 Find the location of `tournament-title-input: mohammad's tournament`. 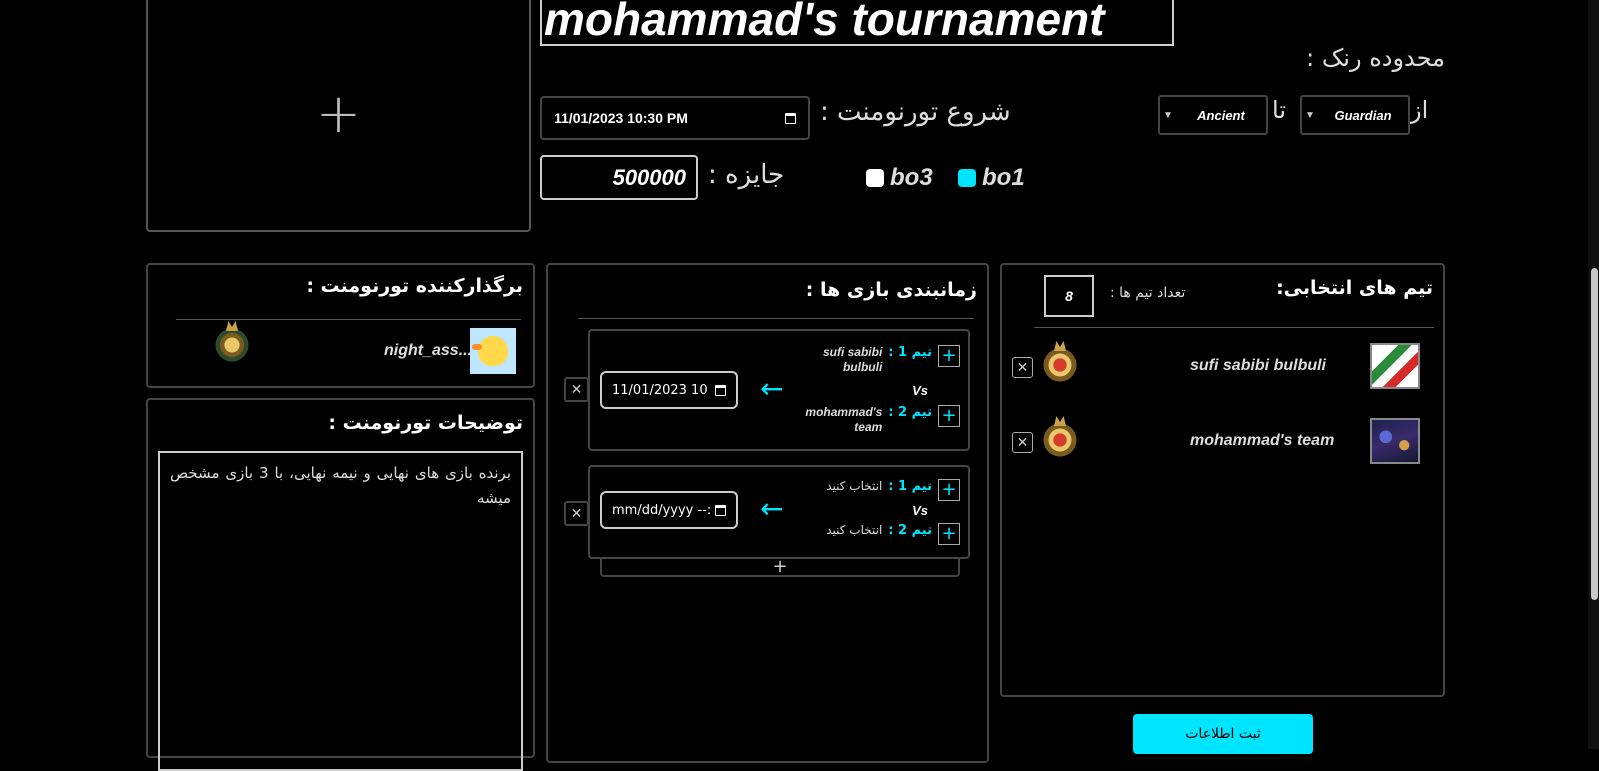

tournament-title-input: mohammad's tournament is located at coordinates (857, 23).